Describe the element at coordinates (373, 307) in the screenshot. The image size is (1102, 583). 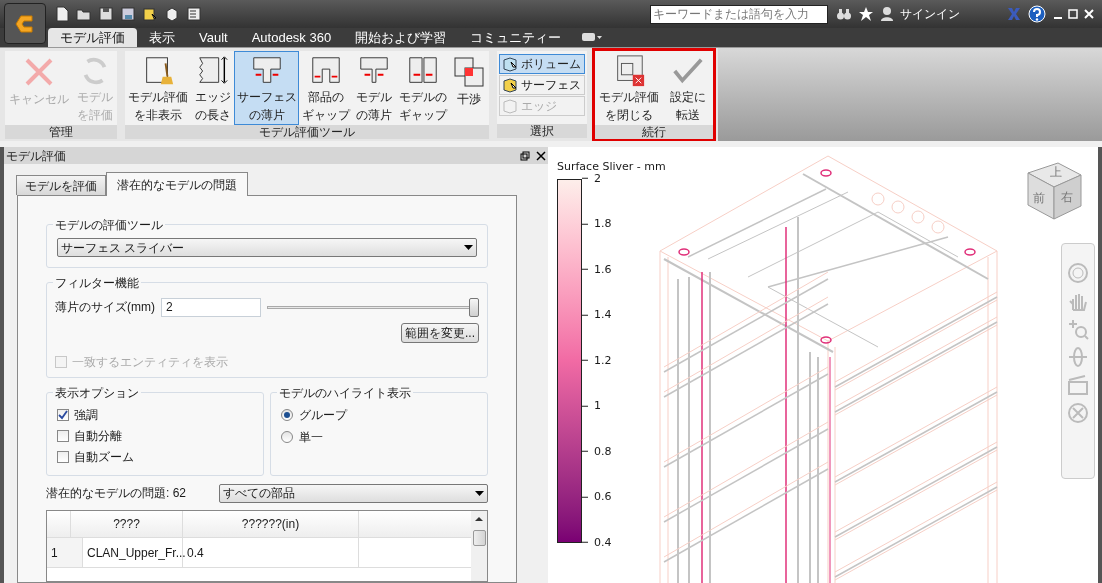
I see `slider` at that location.